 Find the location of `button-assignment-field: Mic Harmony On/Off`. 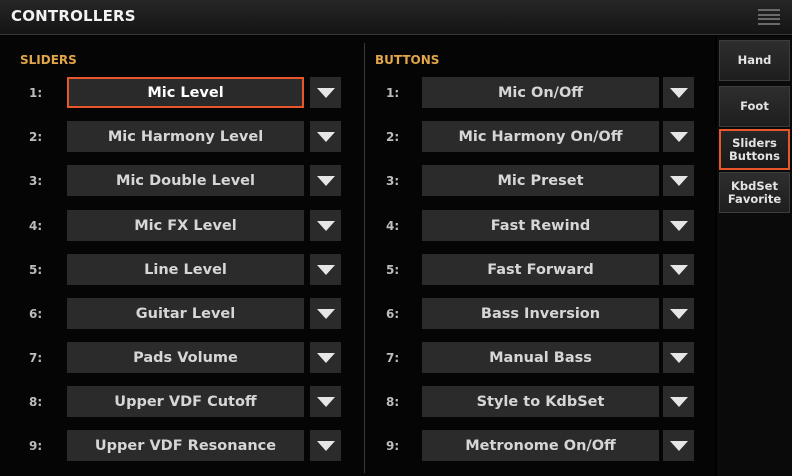

button-assignment-field: Mic Harmony On/Off is located at coordinates (540, 136).